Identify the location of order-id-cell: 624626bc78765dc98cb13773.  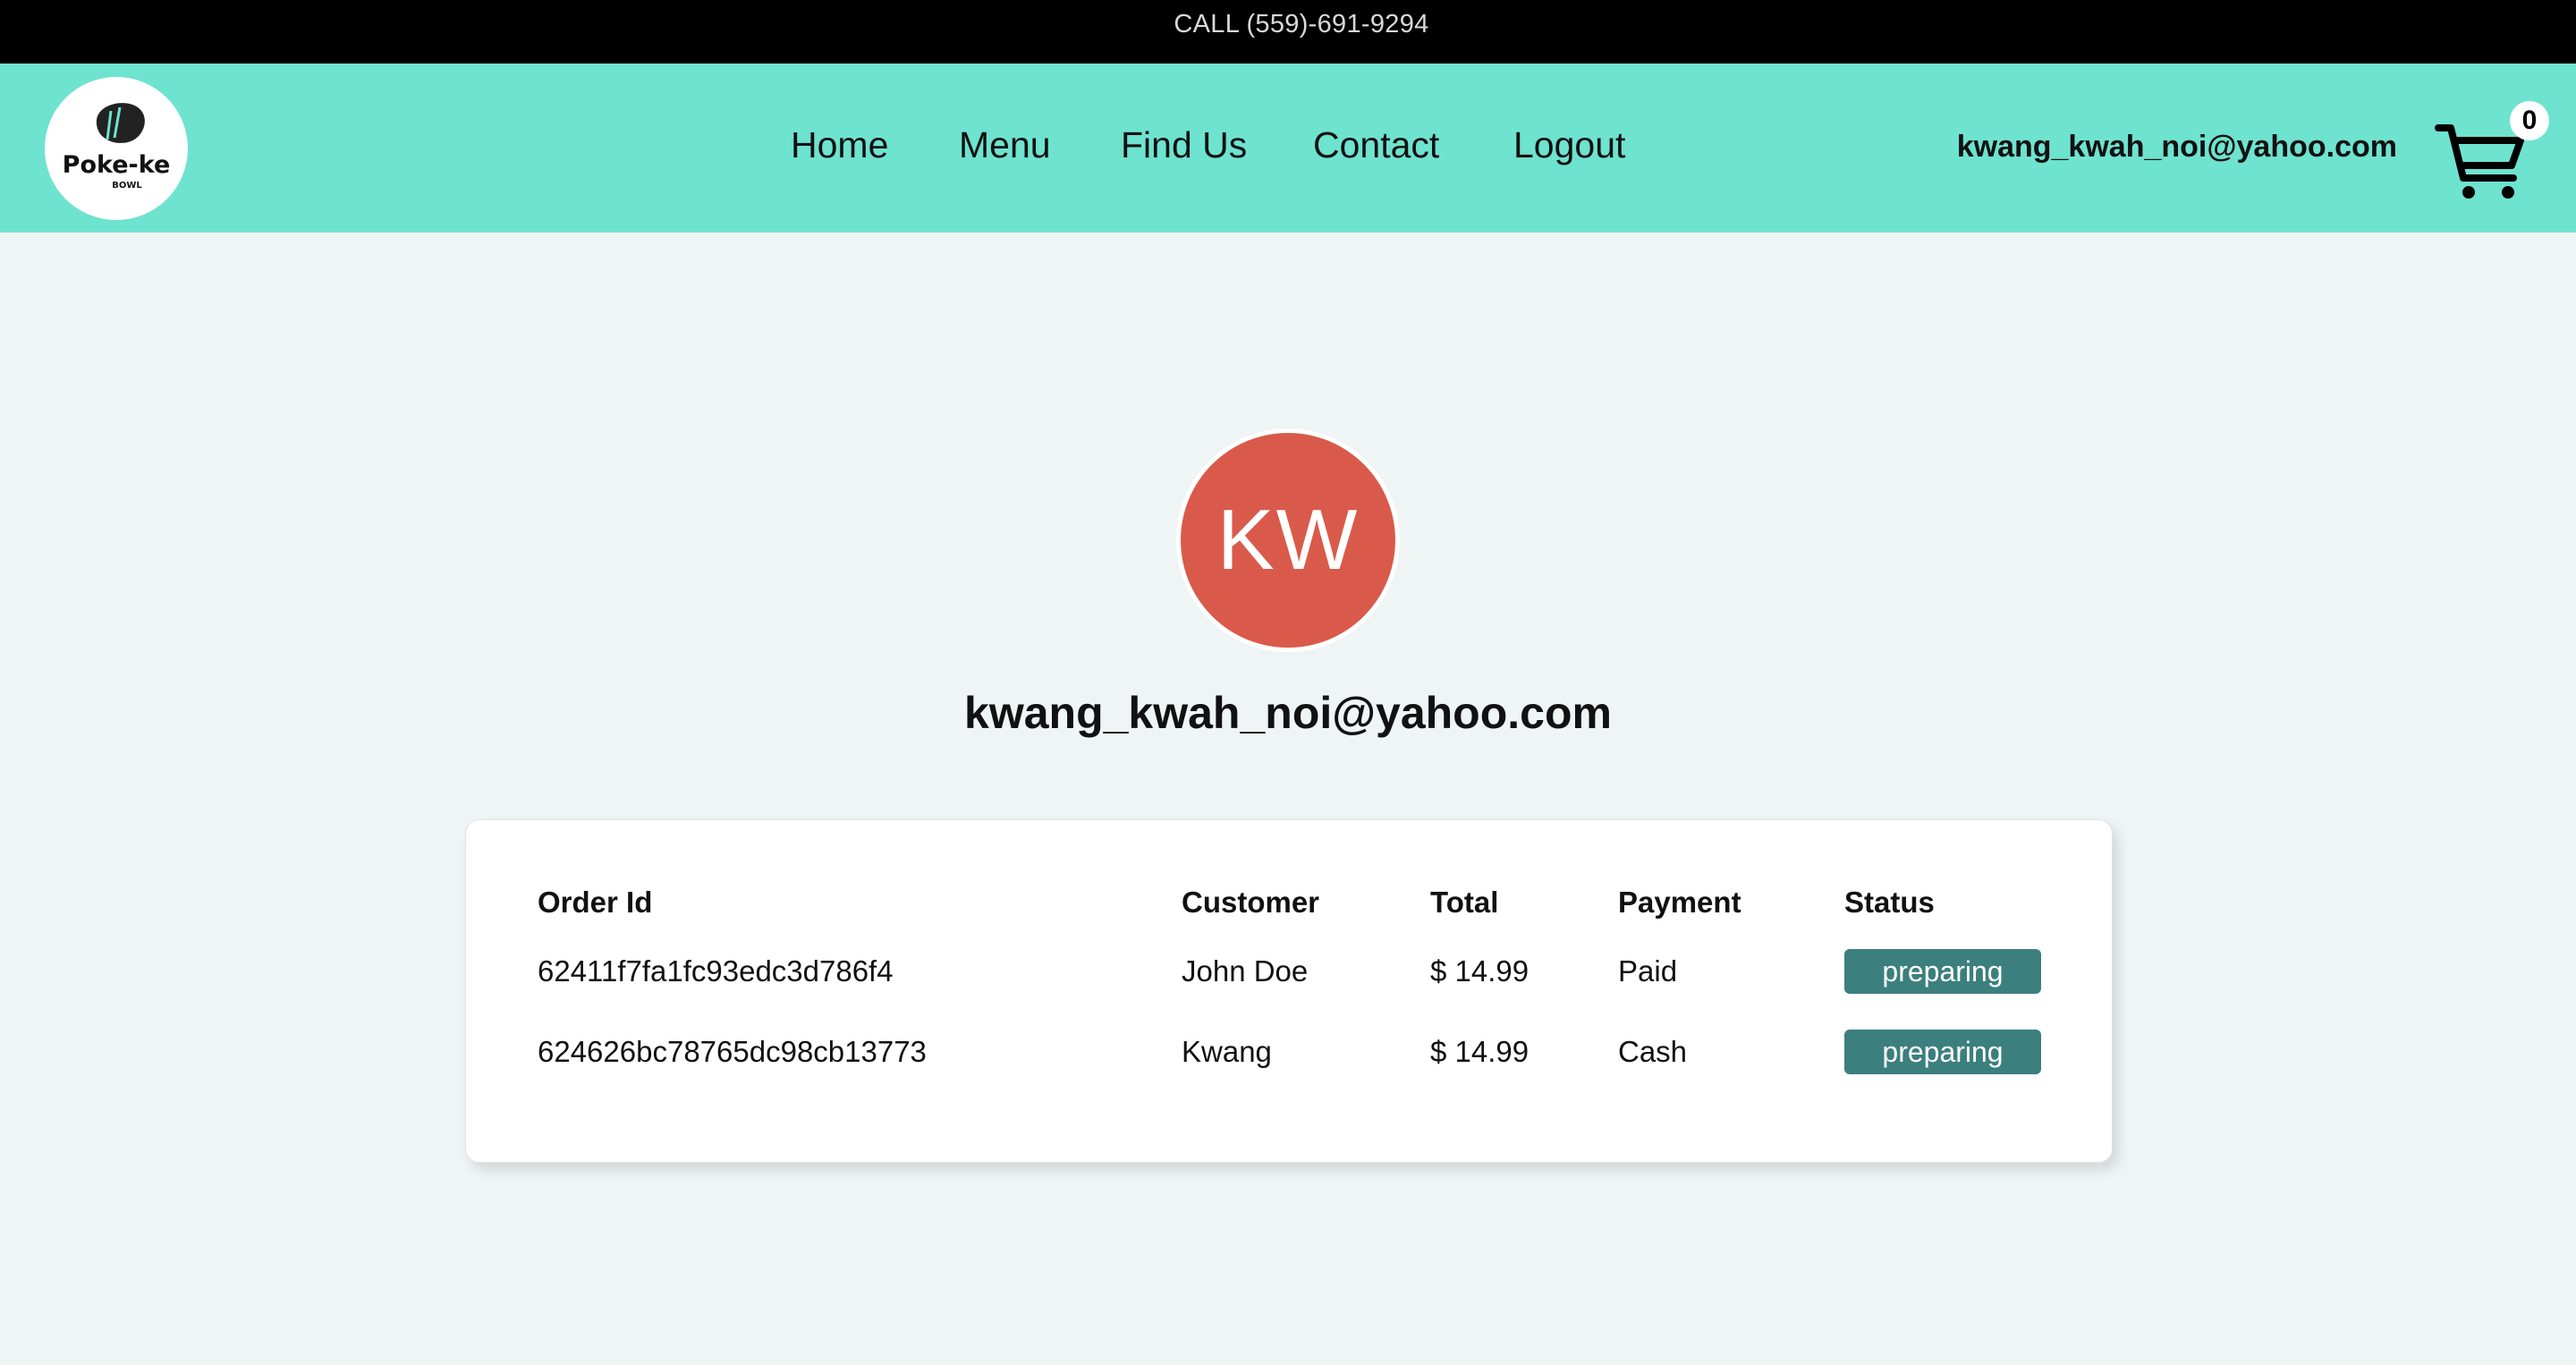
(732, 1051).